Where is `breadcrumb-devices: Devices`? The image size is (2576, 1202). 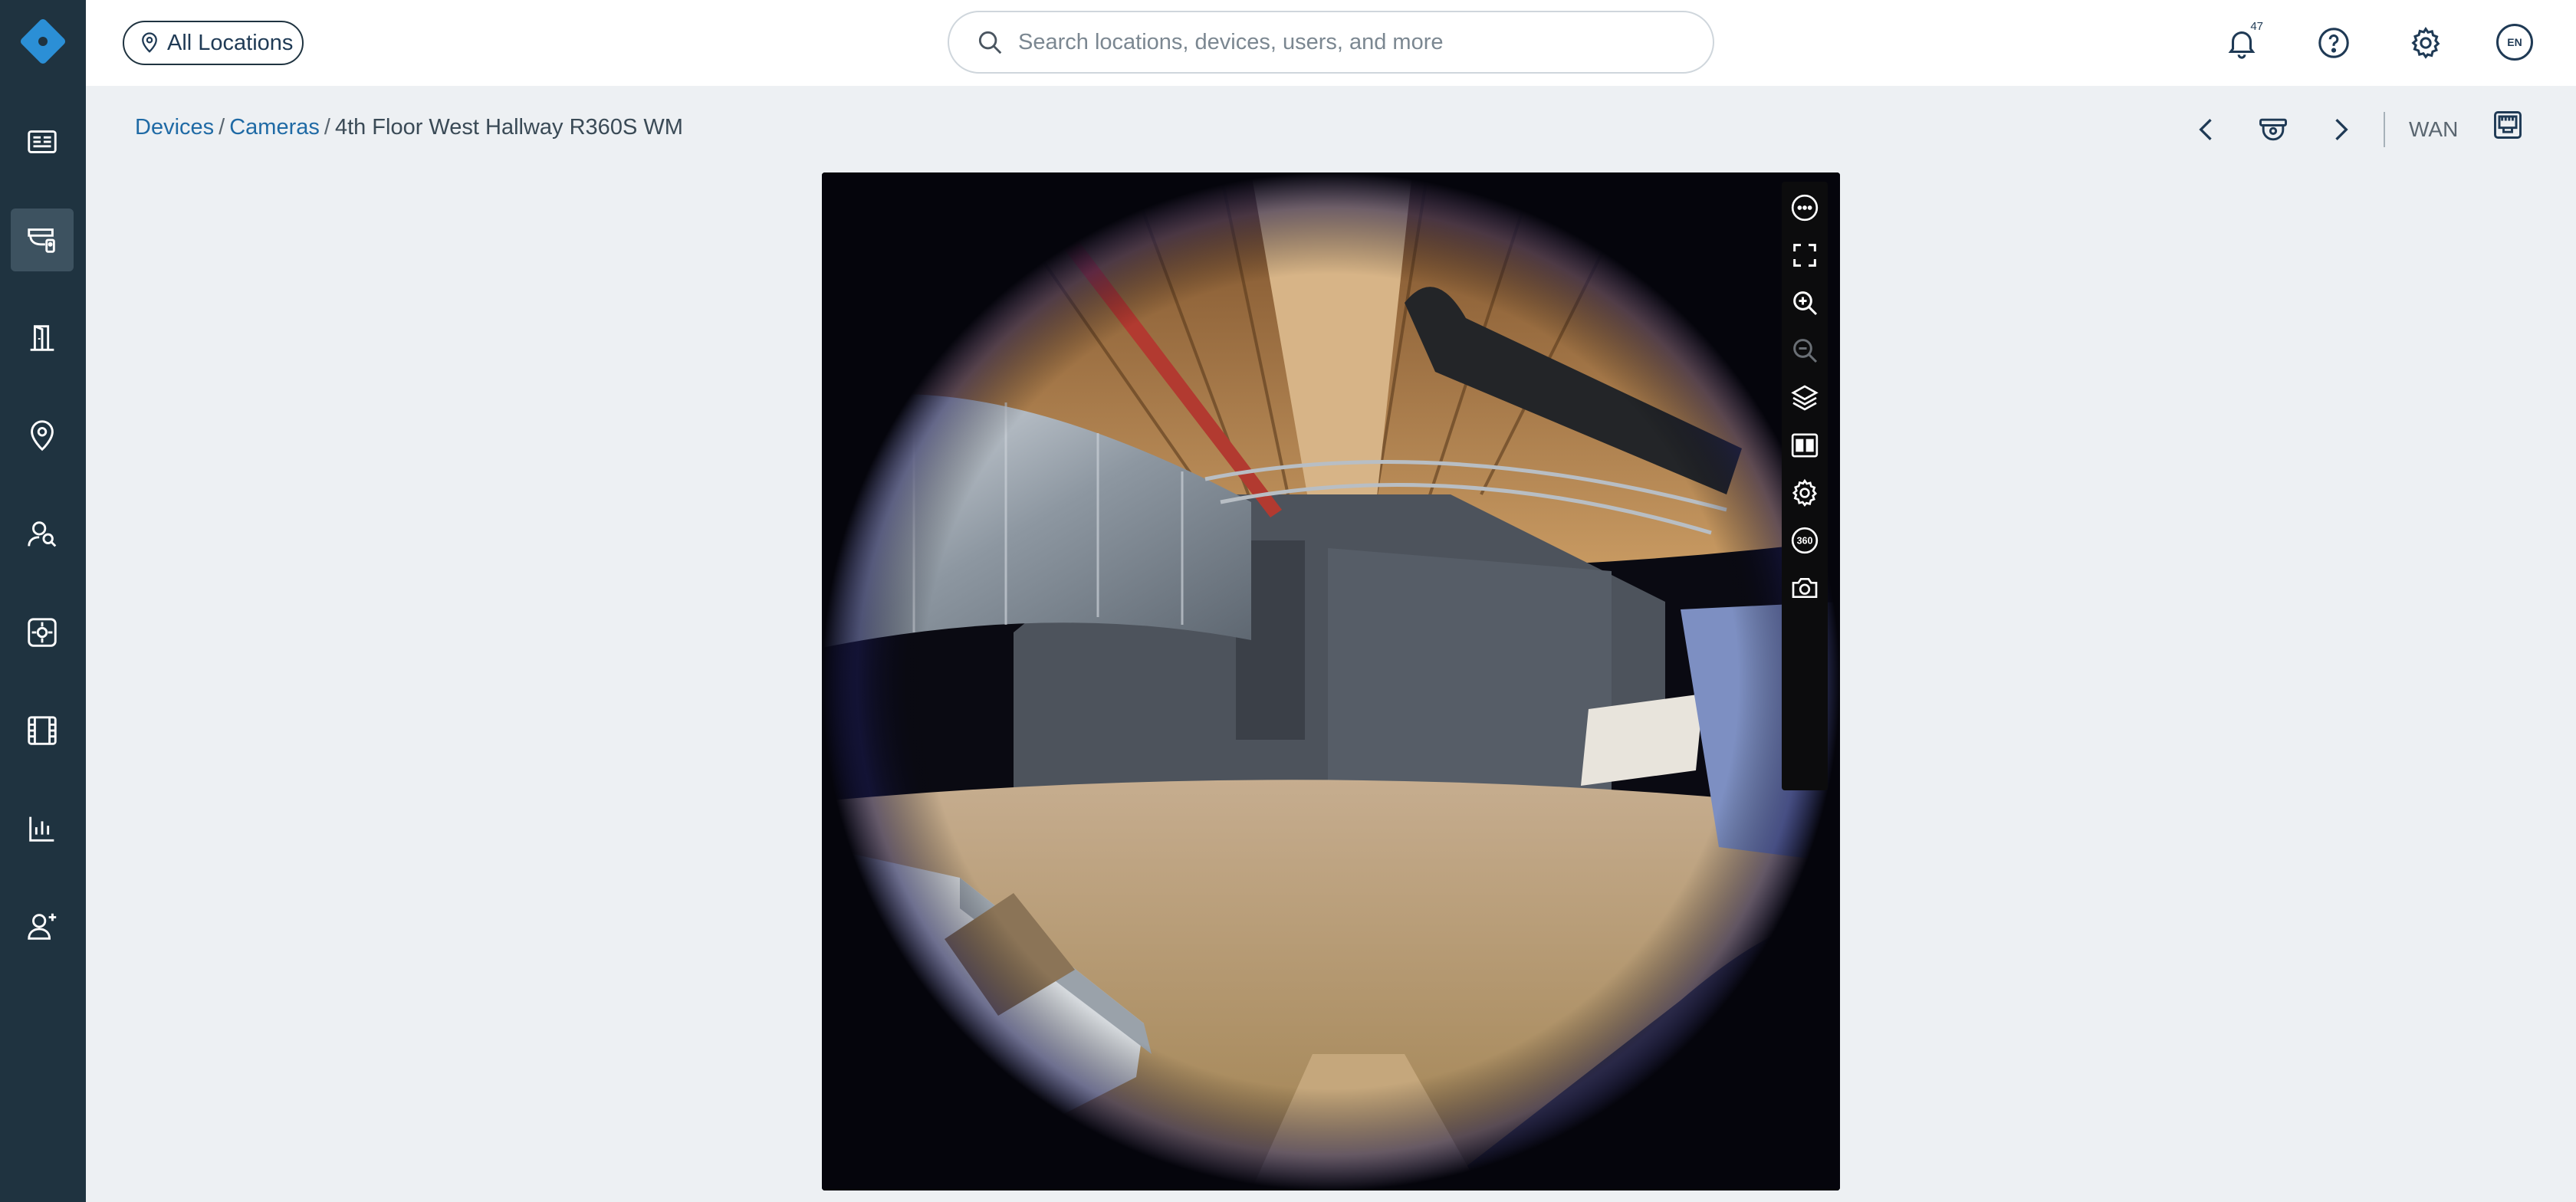 breadcrumb-devices: Devices is located at coordinates (174, 127).